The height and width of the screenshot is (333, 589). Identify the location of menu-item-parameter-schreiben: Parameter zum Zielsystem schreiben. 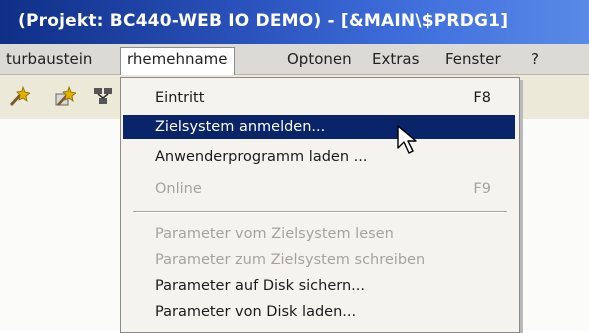
(319, 260).